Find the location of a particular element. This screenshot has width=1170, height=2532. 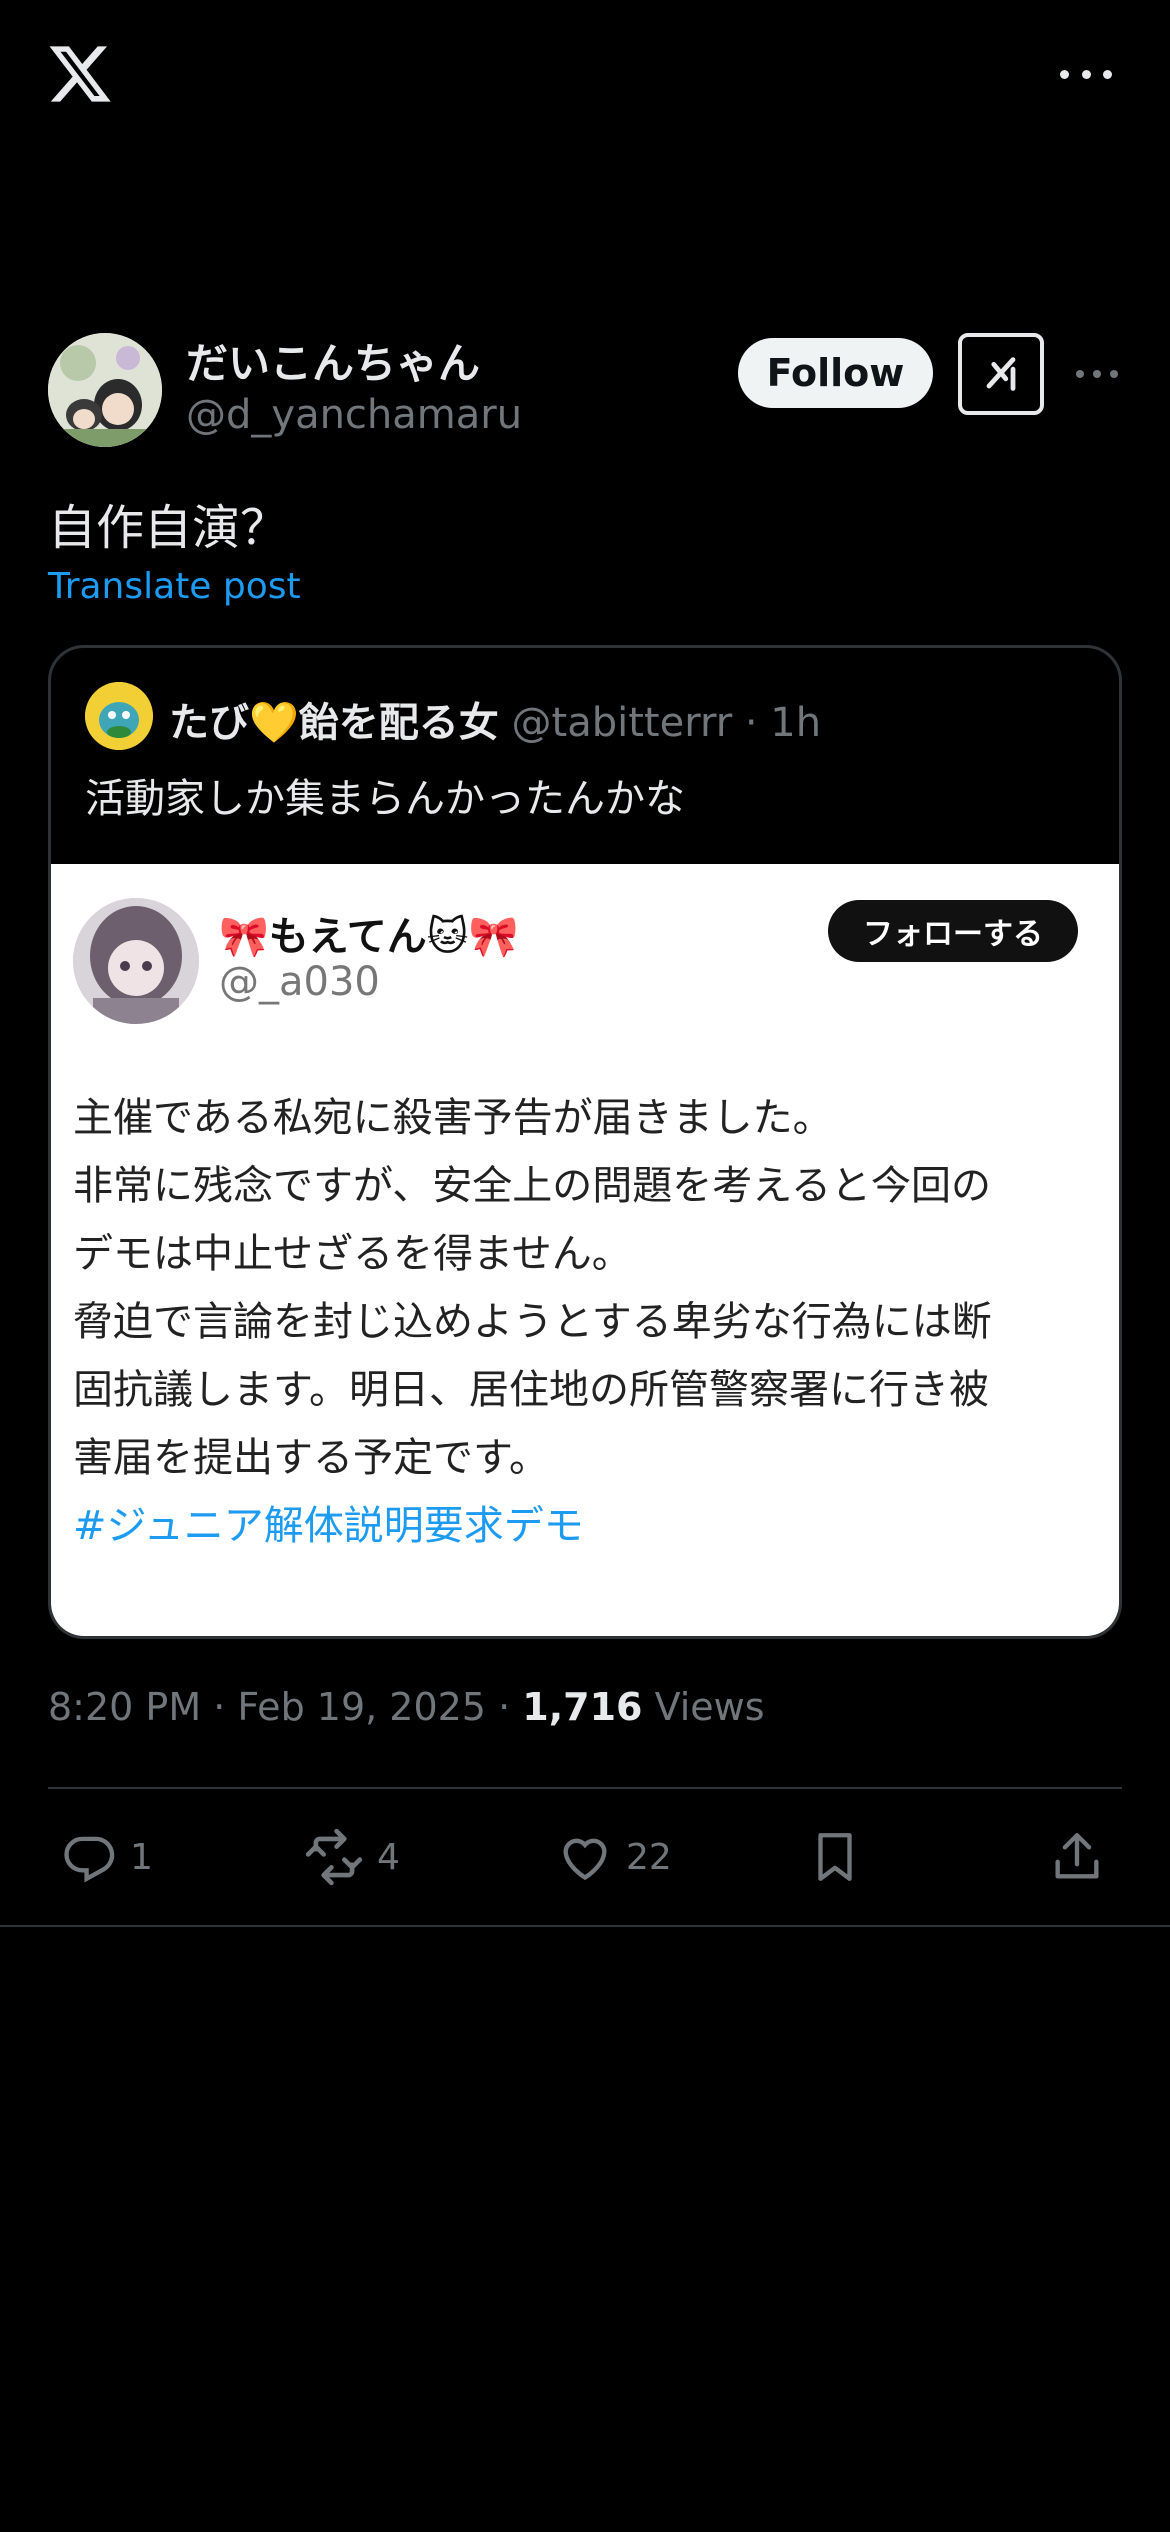

post-timestamp: 8:20 PM · Feb 19, 2025 · 1,716 Views is located at coordinates (406, 1707).